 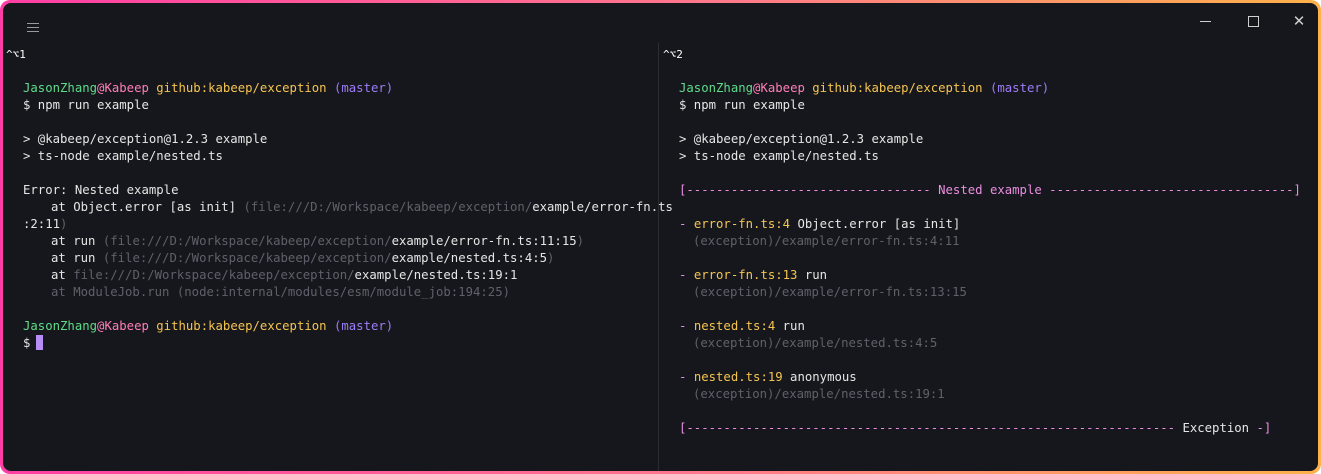 What do you see at coordinates (819, 394) in the screenshot?
I see `frame-path: (exception)/example/nested.ts:19:1` at bounding box center [819, 394].